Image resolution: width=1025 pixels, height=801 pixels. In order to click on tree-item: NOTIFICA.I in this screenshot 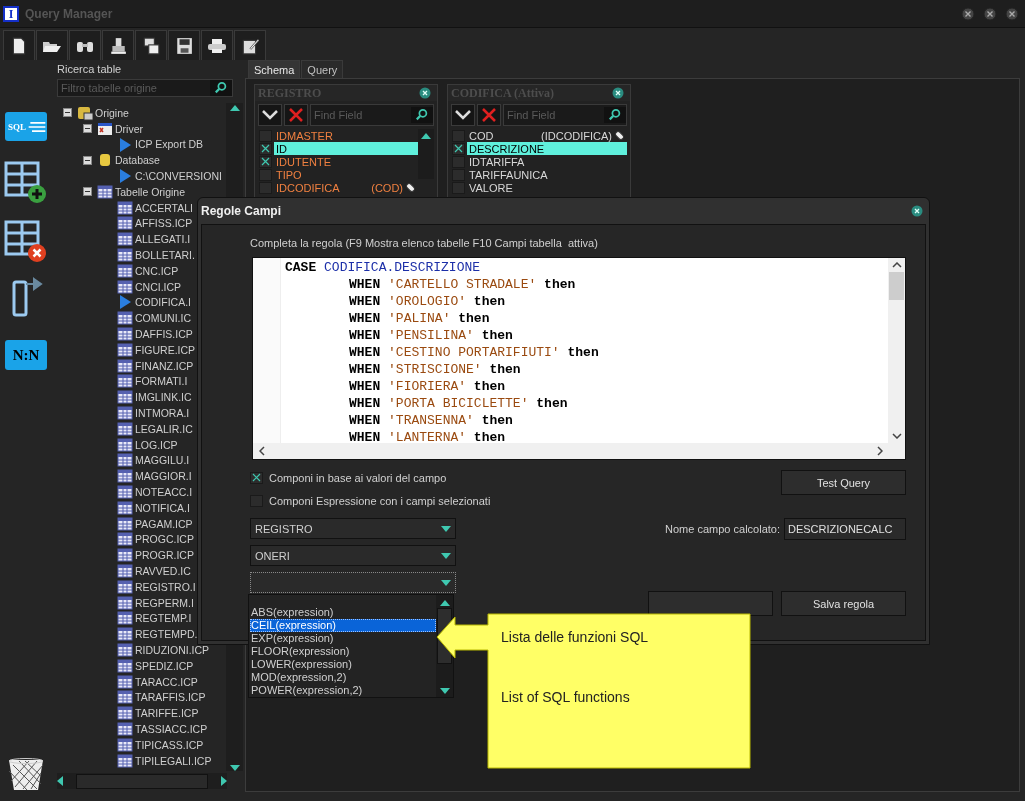, I will do `click(162, 507)`.